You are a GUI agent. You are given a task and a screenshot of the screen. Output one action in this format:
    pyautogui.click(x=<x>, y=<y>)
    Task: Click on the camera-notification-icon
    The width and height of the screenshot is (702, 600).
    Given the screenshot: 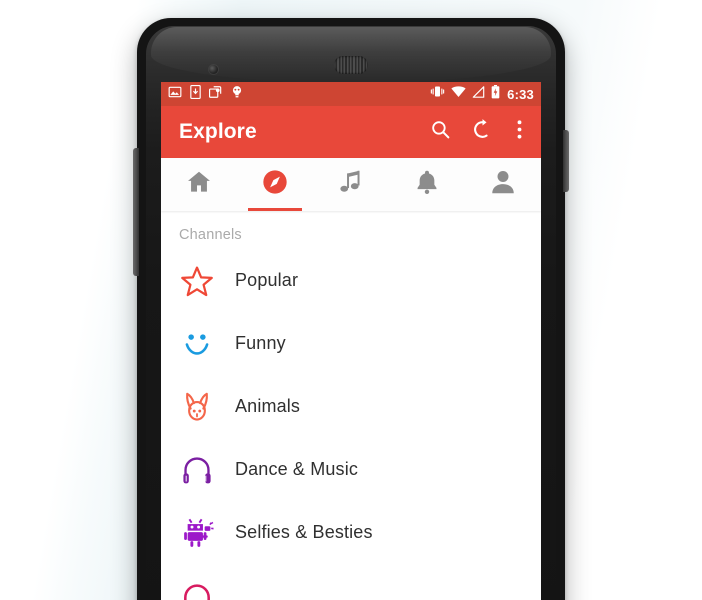 What is the action you would take?
    pyautogui.click(x=216, y=94)
    